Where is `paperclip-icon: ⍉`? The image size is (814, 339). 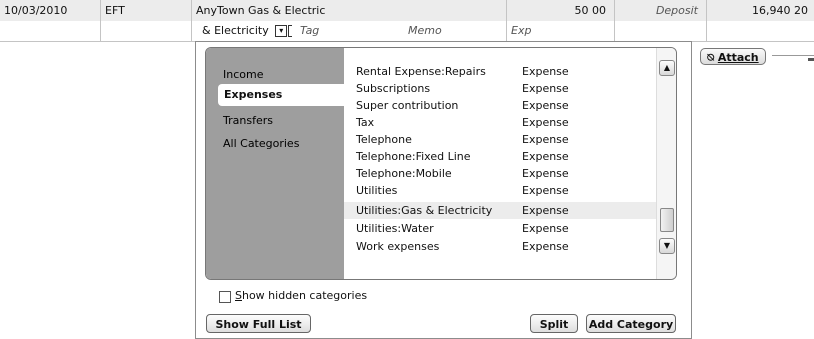 paperclip-icon: ⍉ is located at coordinates (710, 57).